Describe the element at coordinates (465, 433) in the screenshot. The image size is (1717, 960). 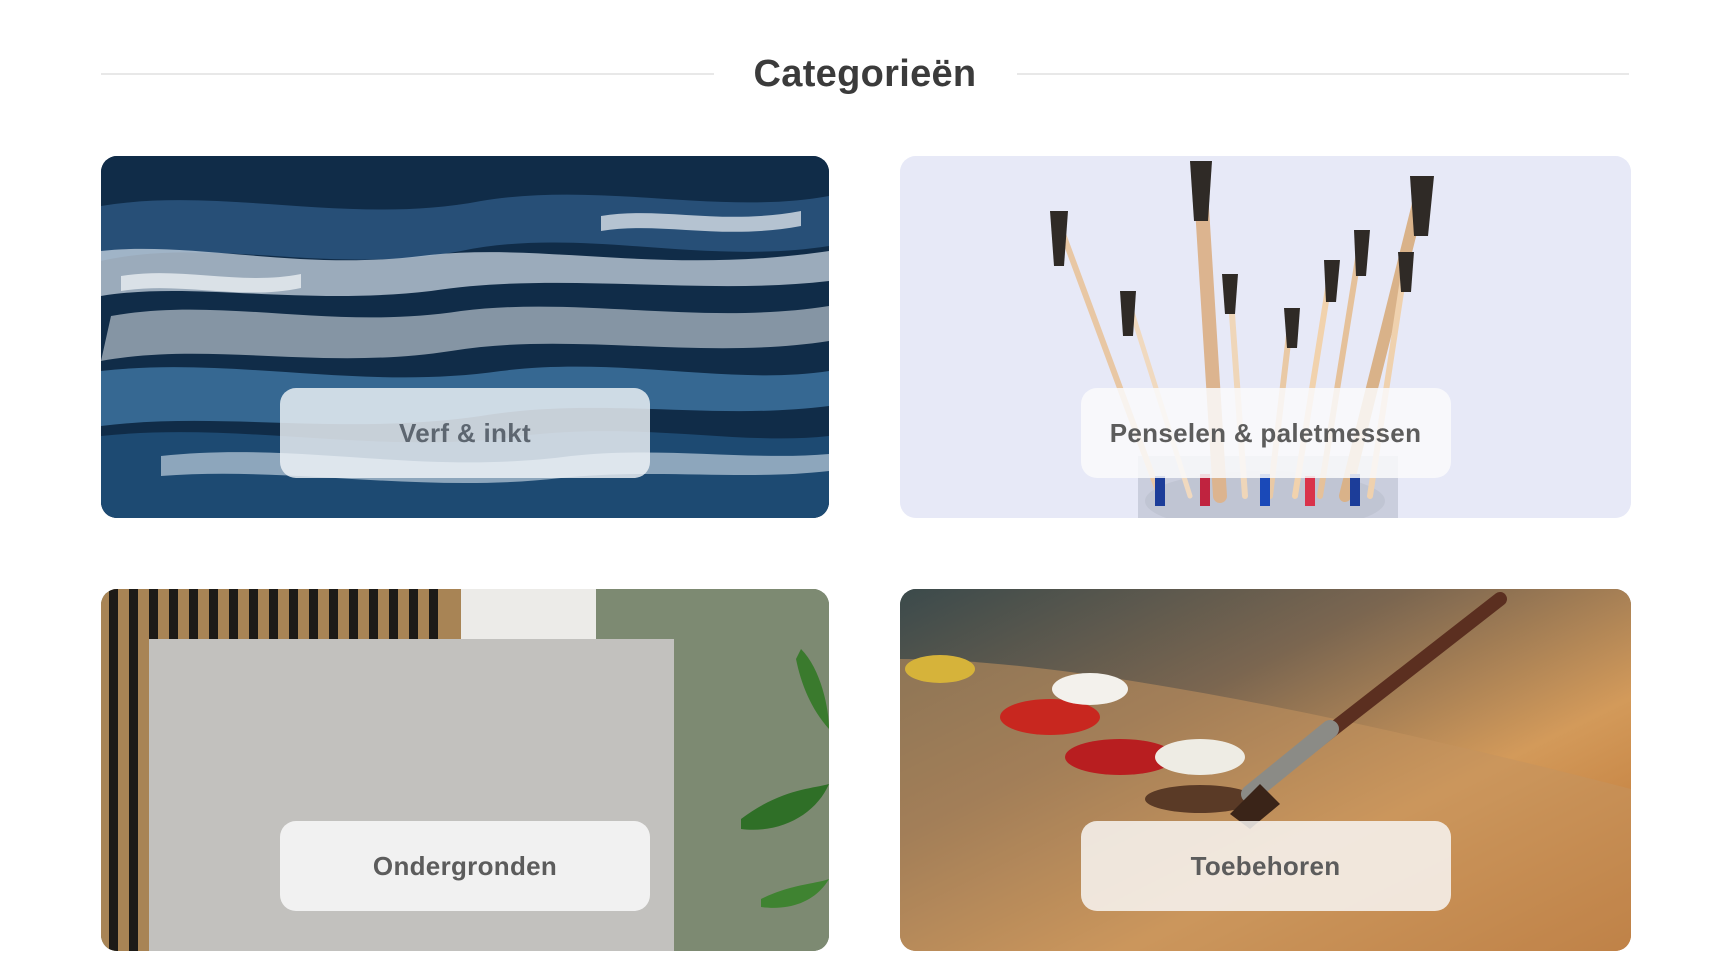
I see `category-label: Verf & inkt` at that location.